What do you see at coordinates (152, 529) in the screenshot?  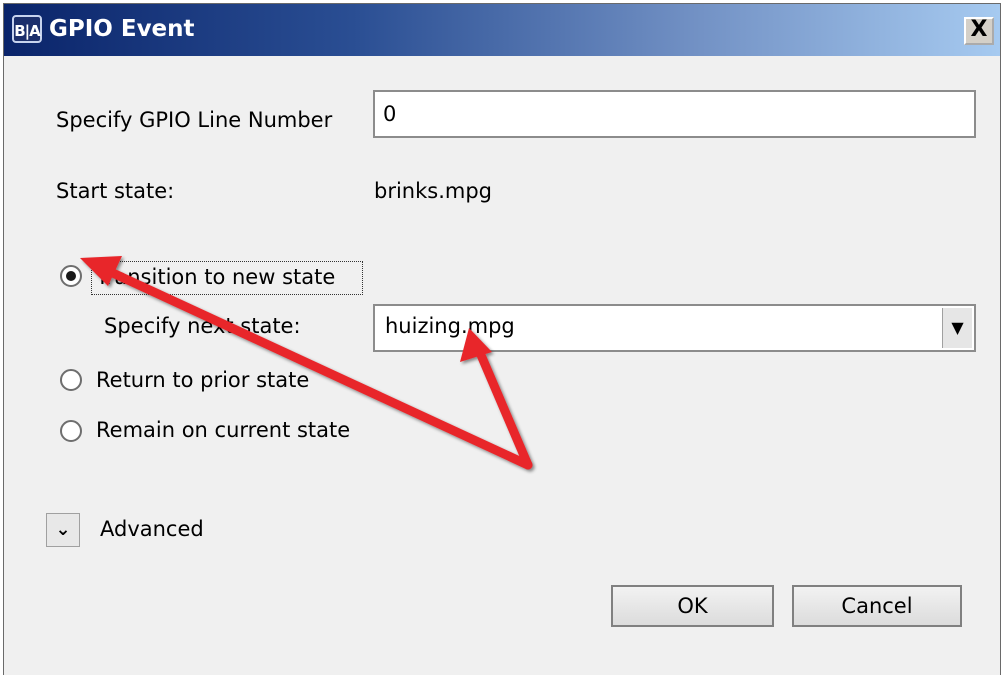 I see `advanced-label: Advanced` at bounding box center [152, 529].